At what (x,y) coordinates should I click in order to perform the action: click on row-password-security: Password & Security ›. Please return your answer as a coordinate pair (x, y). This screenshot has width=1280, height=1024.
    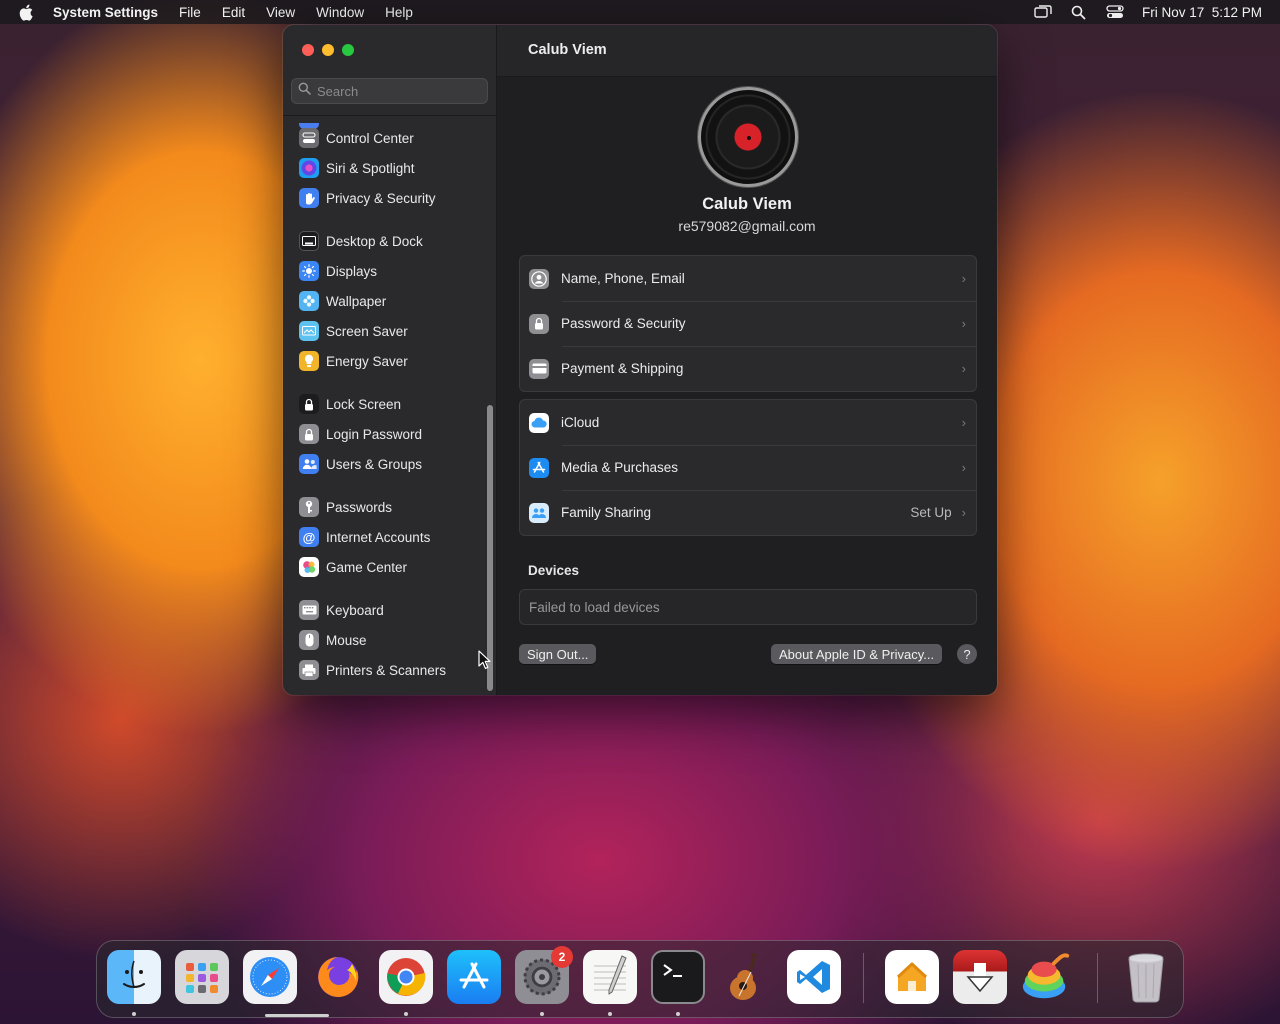
    Looking at the image, I should click on (748, 323).